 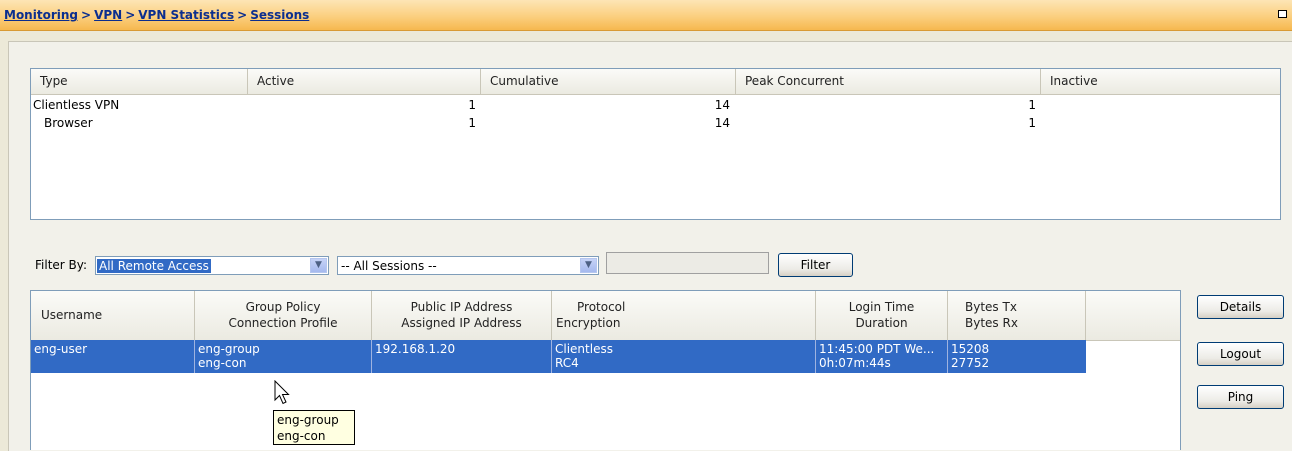 What do you see at coordinates (1017, 356) in the screenshot?
I see `cell-bytes: 15208 27752` at bounding box center [1017, 356].